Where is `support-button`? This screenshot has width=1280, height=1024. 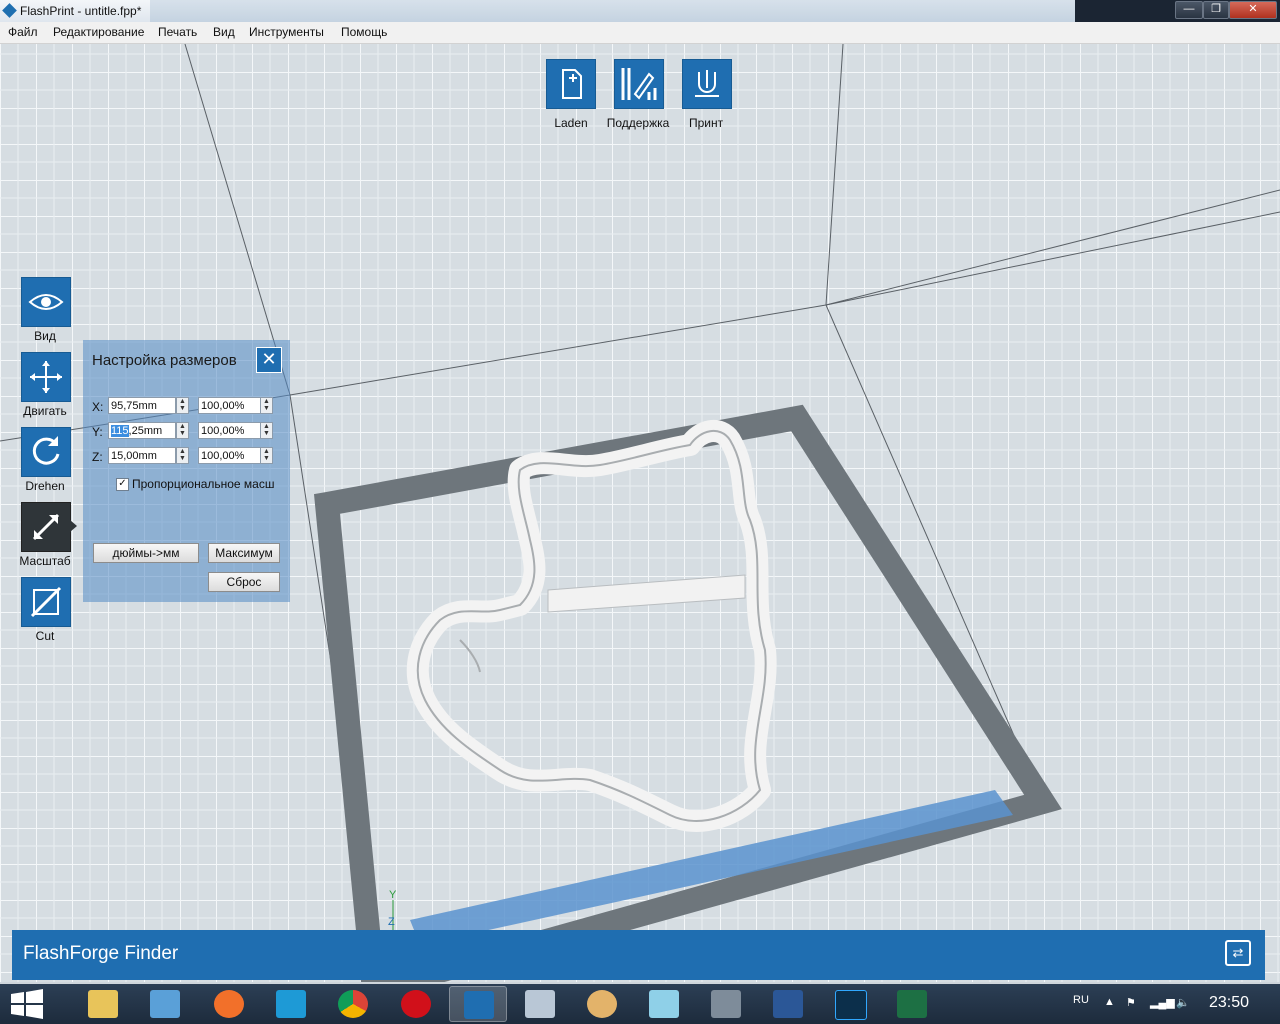 support-button is located at coordinates (639, 84).